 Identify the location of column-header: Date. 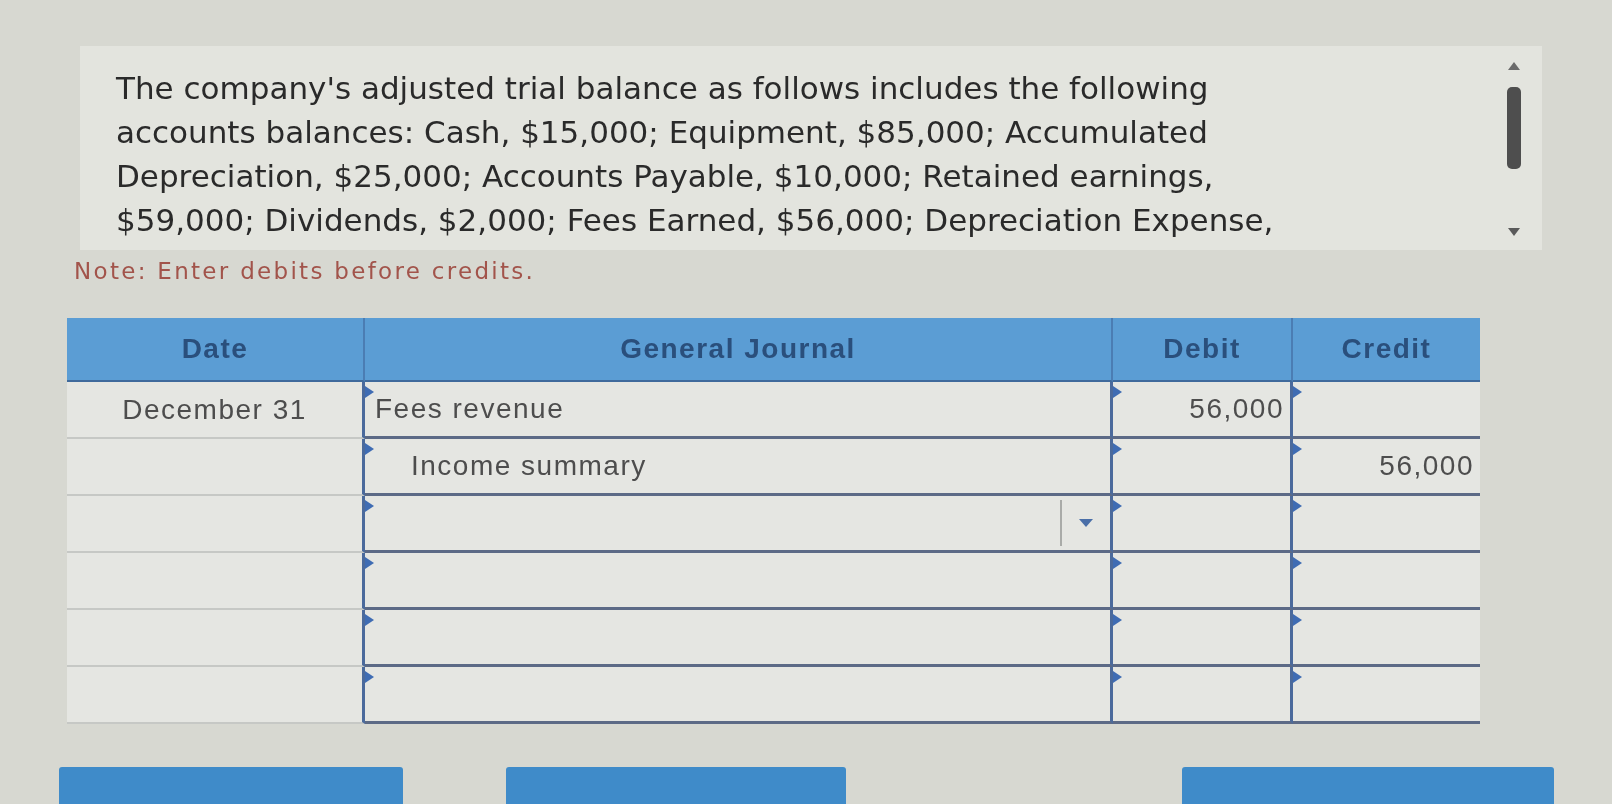
(216, 350).